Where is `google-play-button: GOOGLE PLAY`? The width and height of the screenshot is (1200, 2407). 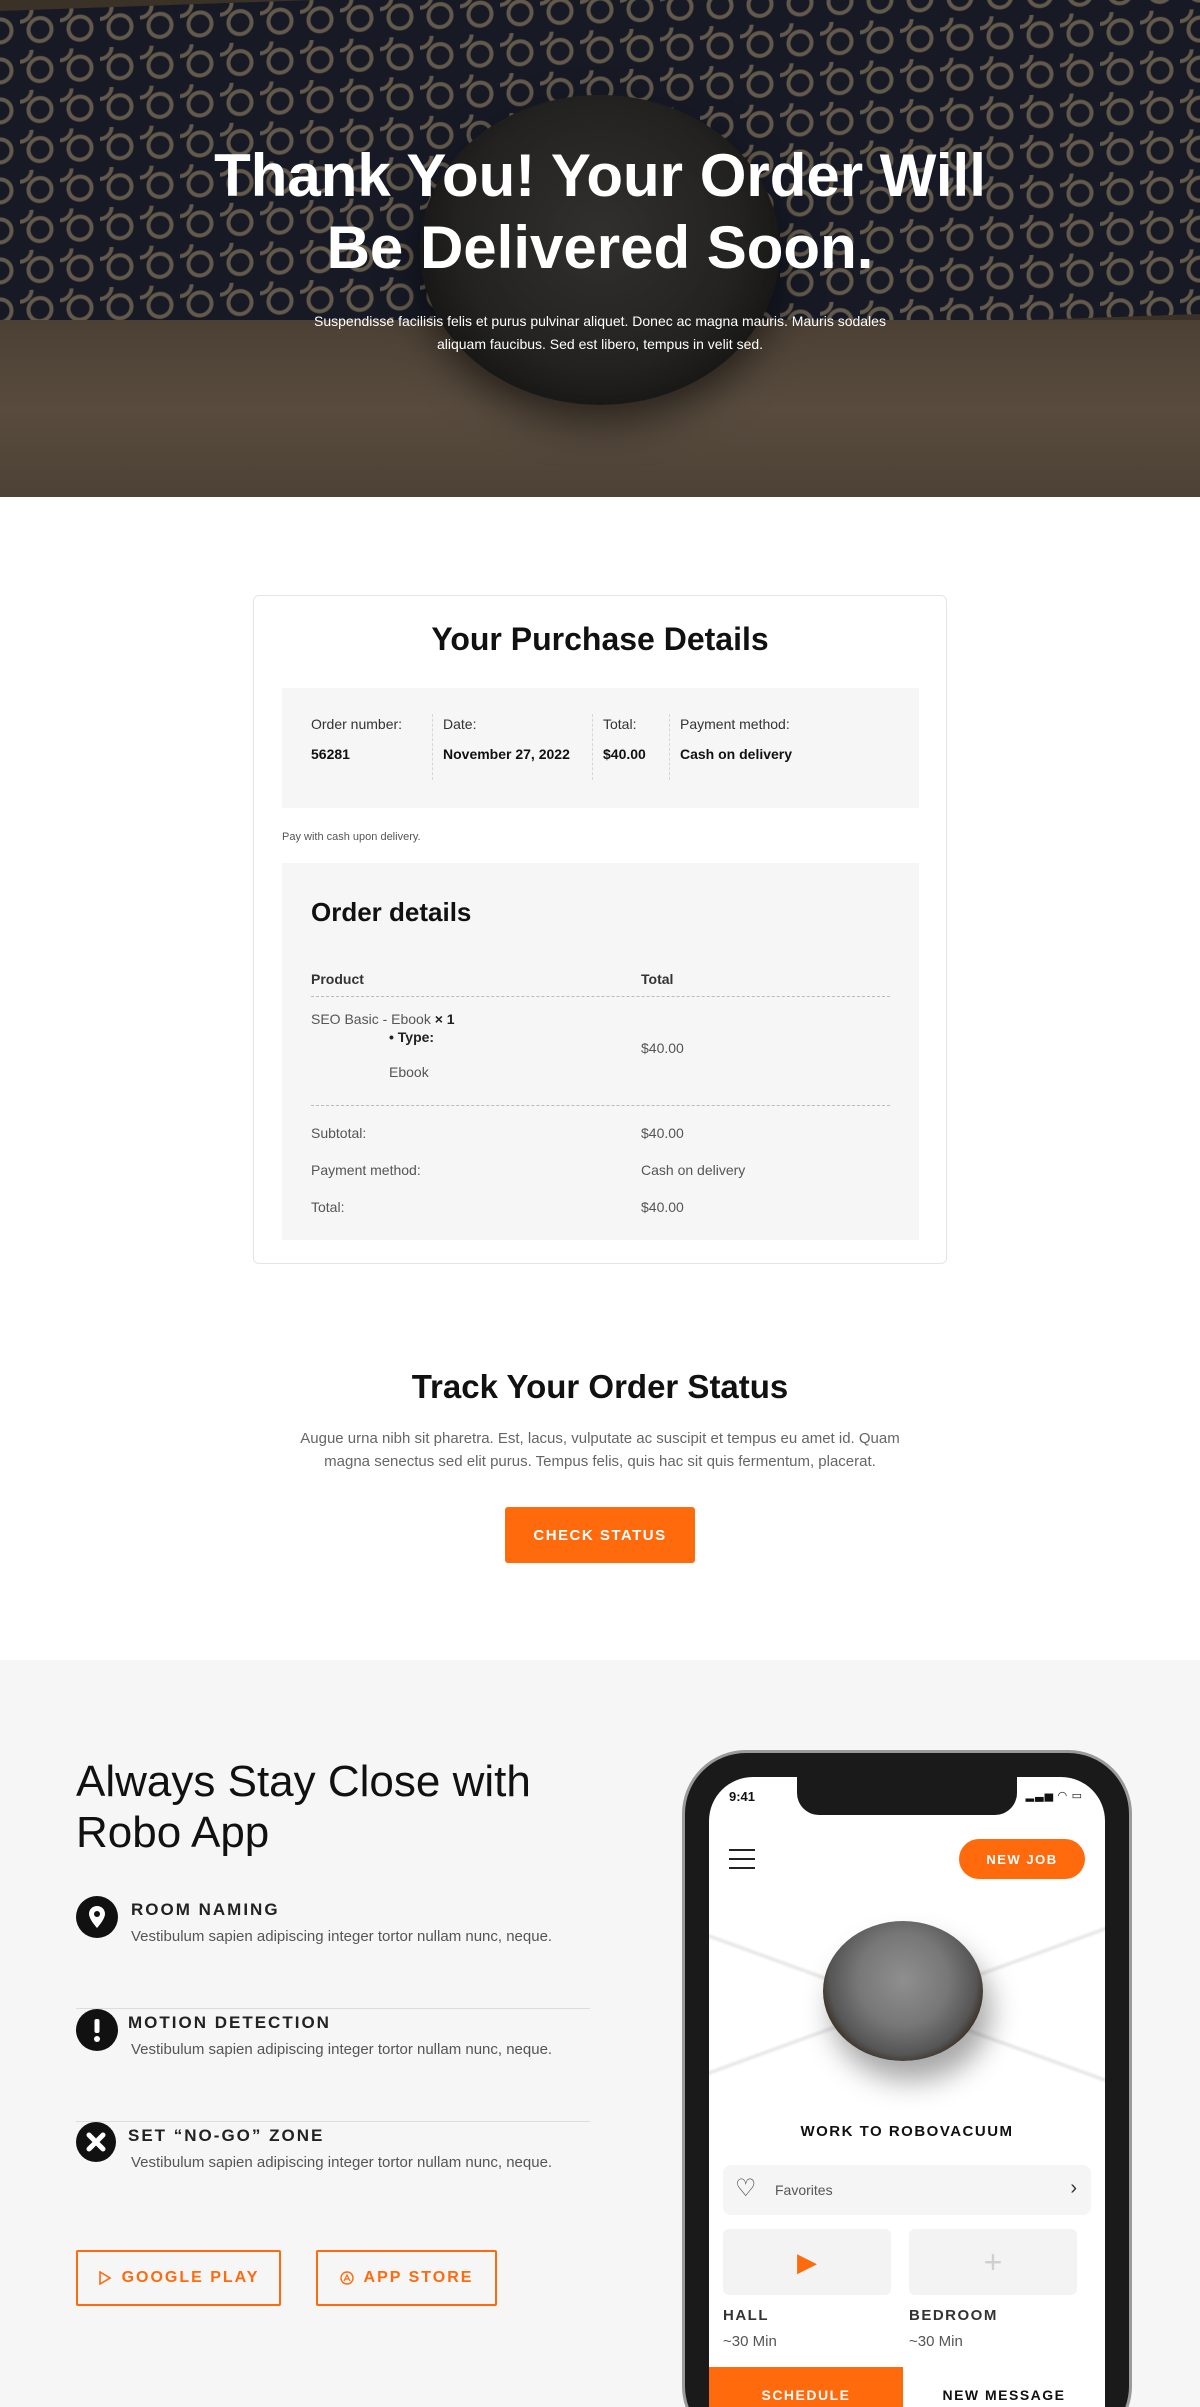
google-play-button: GOOGLE PLAY is located at coordinates (178, 2278).